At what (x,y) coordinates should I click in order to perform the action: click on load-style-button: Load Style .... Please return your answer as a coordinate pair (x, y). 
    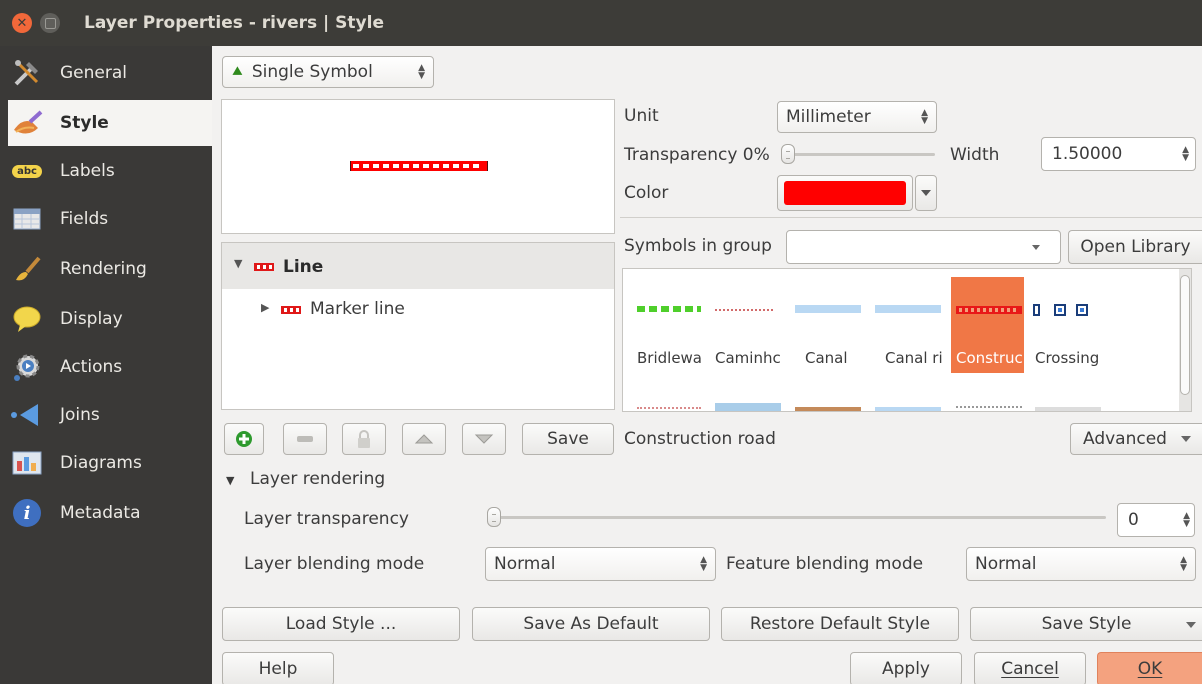
    Looking at the image, I should click on (341, 624).